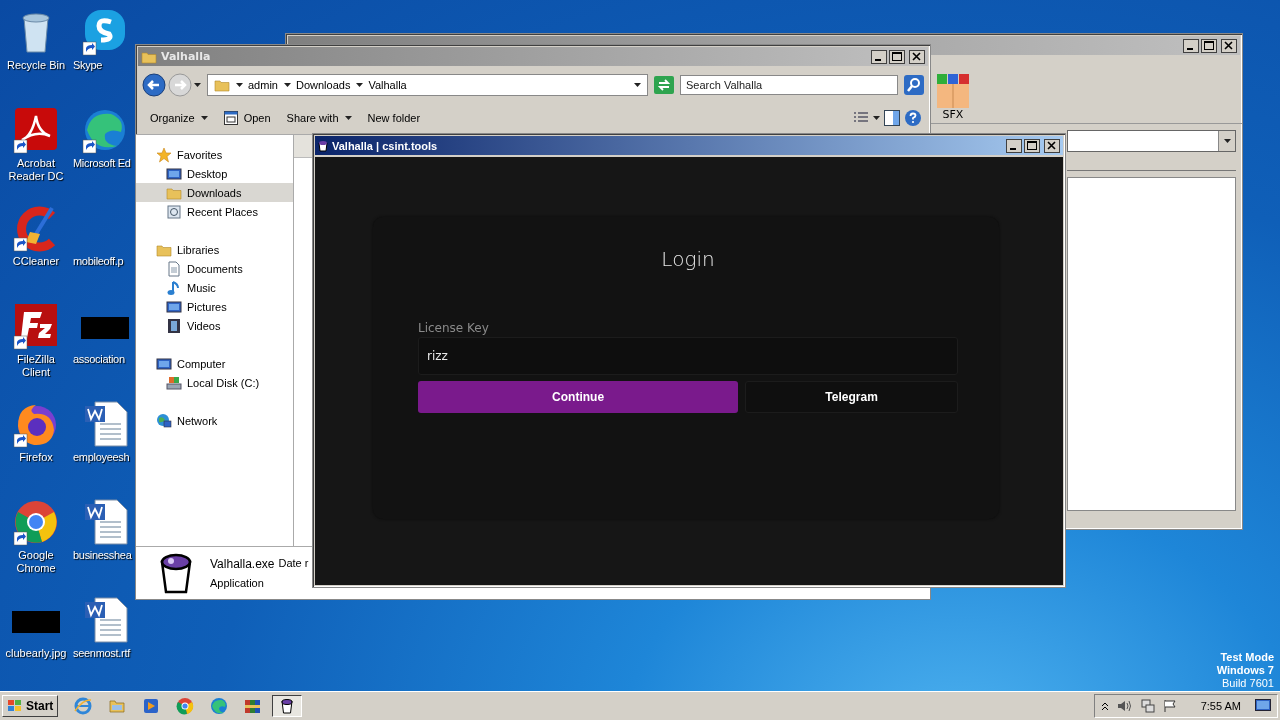  What do you see at coordinates (1247, 657) in the screenshot?
I see `desktop-text: Test Mode` at bounding box center [1247, 657].